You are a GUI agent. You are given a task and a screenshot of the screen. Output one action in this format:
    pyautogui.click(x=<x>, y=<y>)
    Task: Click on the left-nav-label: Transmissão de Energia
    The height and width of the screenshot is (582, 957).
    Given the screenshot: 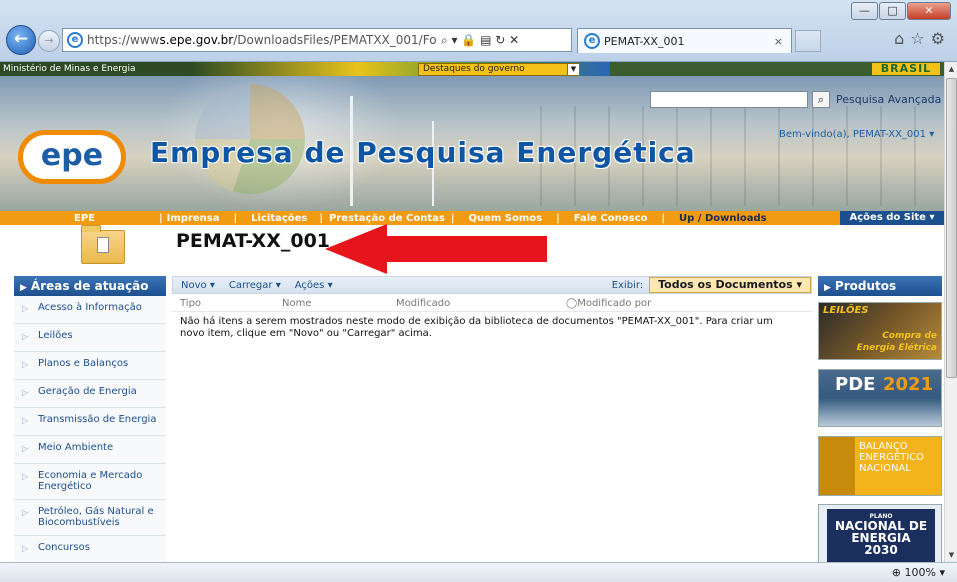 What is the action you would take?
    pyautogui.click(x=97, y=419)
    